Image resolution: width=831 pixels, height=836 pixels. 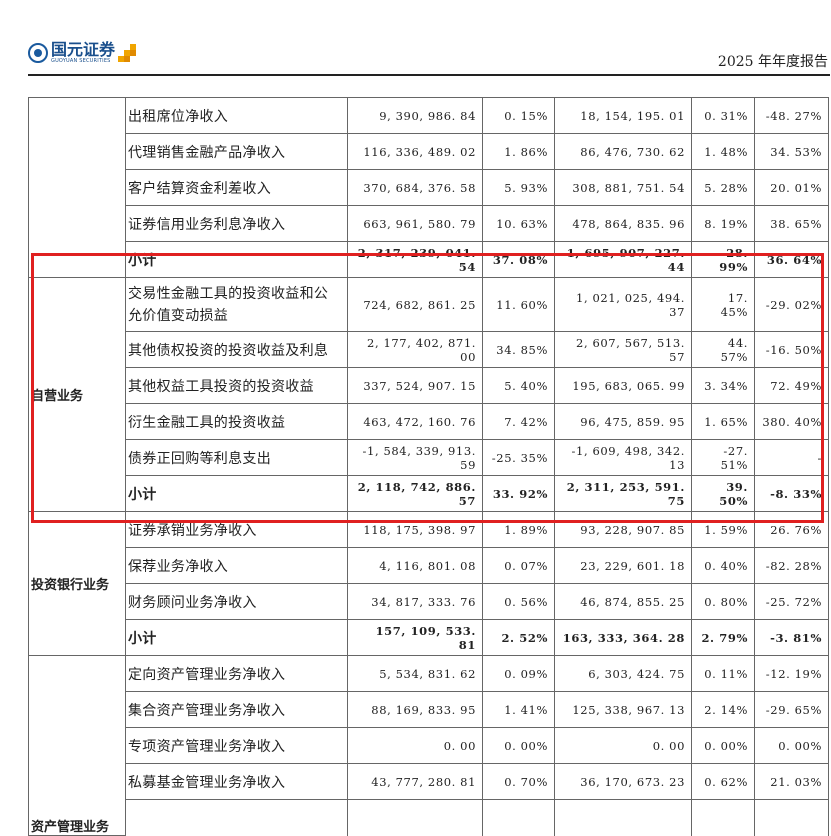 I want to click on prior-ratio-cell: 5. 28%, so click(x=723, y=187).